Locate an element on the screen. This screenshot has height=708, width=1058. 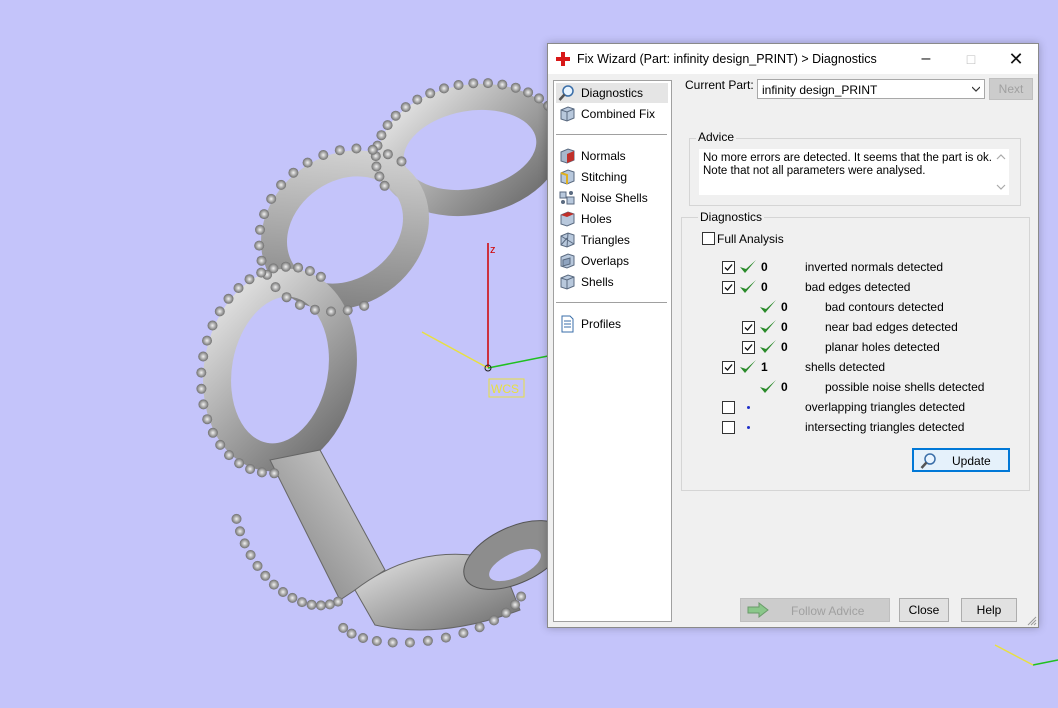
red-cross-icon is located at coordinates (563, 59).